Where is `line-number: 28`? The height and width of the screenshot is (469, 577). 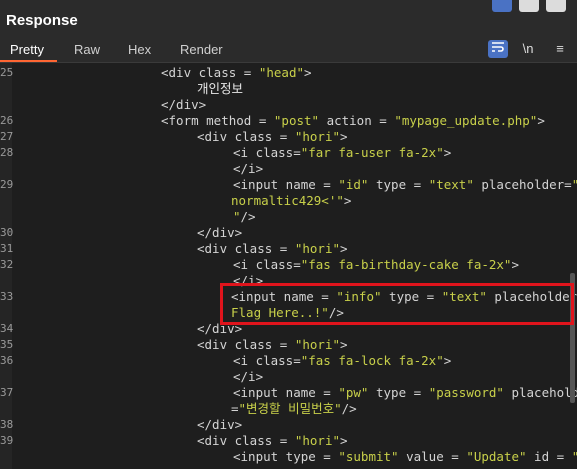 line-number: 28 is located at coordinates (7, 152).